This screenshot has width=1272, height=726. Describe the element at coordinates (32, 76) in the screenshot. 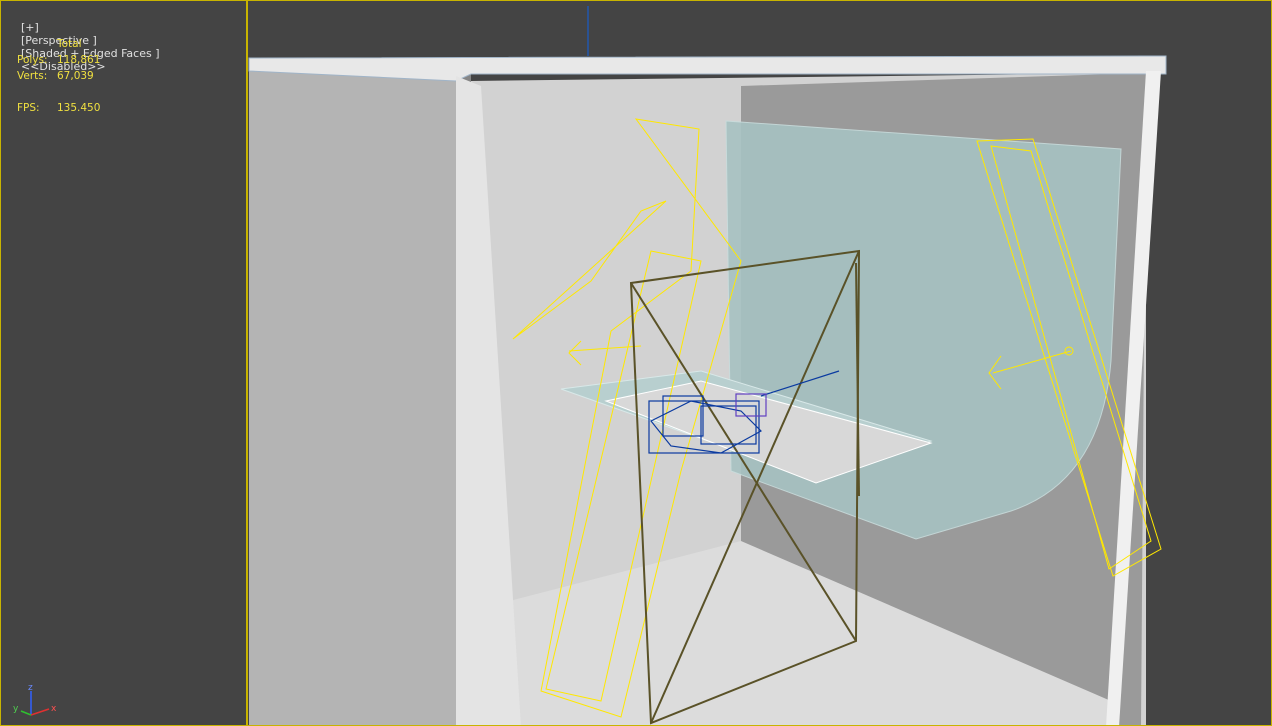

I see `verts-label: Verts:` at that location.